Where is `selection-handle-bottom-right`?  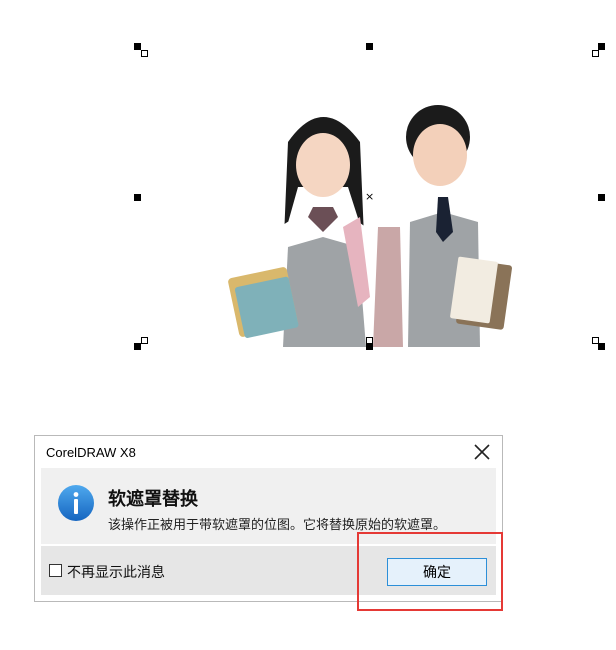
selection-handle-bottom-right is located at coordinates (601, 346).